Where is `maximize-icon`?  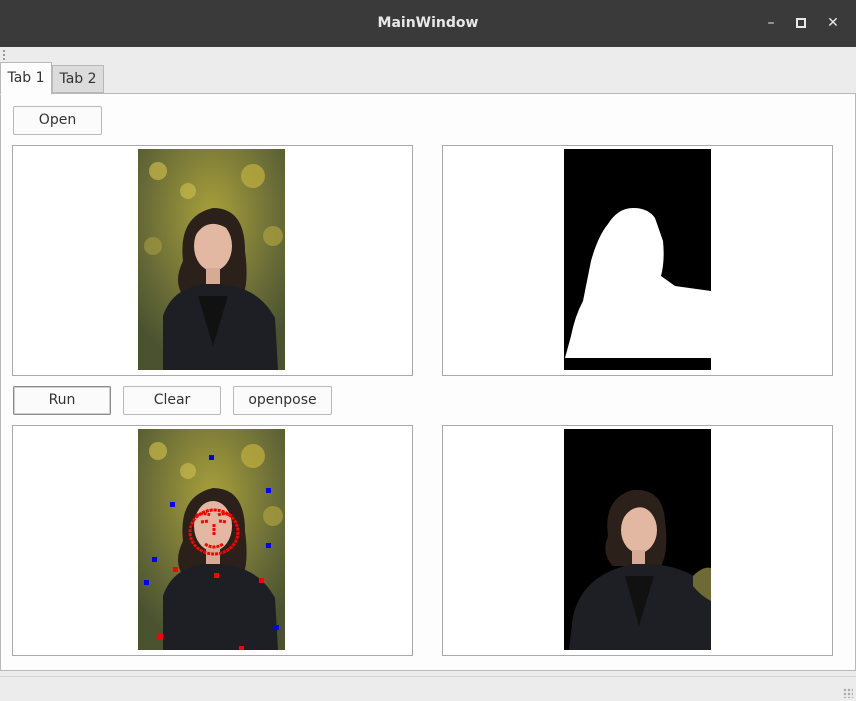
maximize-icon is located at coordinates (801, 23).